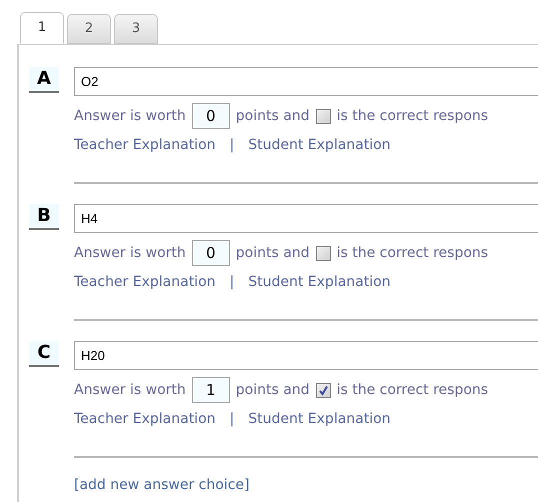 This screenshot has width=538, height=502. I want to click on tab: 3, so click(136, 29).